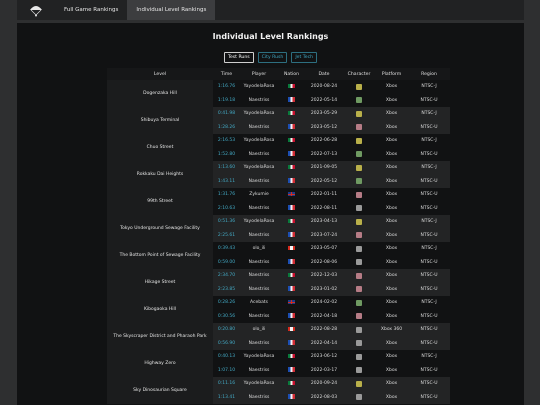 The height and width of the screenshot is (405, 540). I want to click on run-time-link: 1:52.80, so click(226, 155).